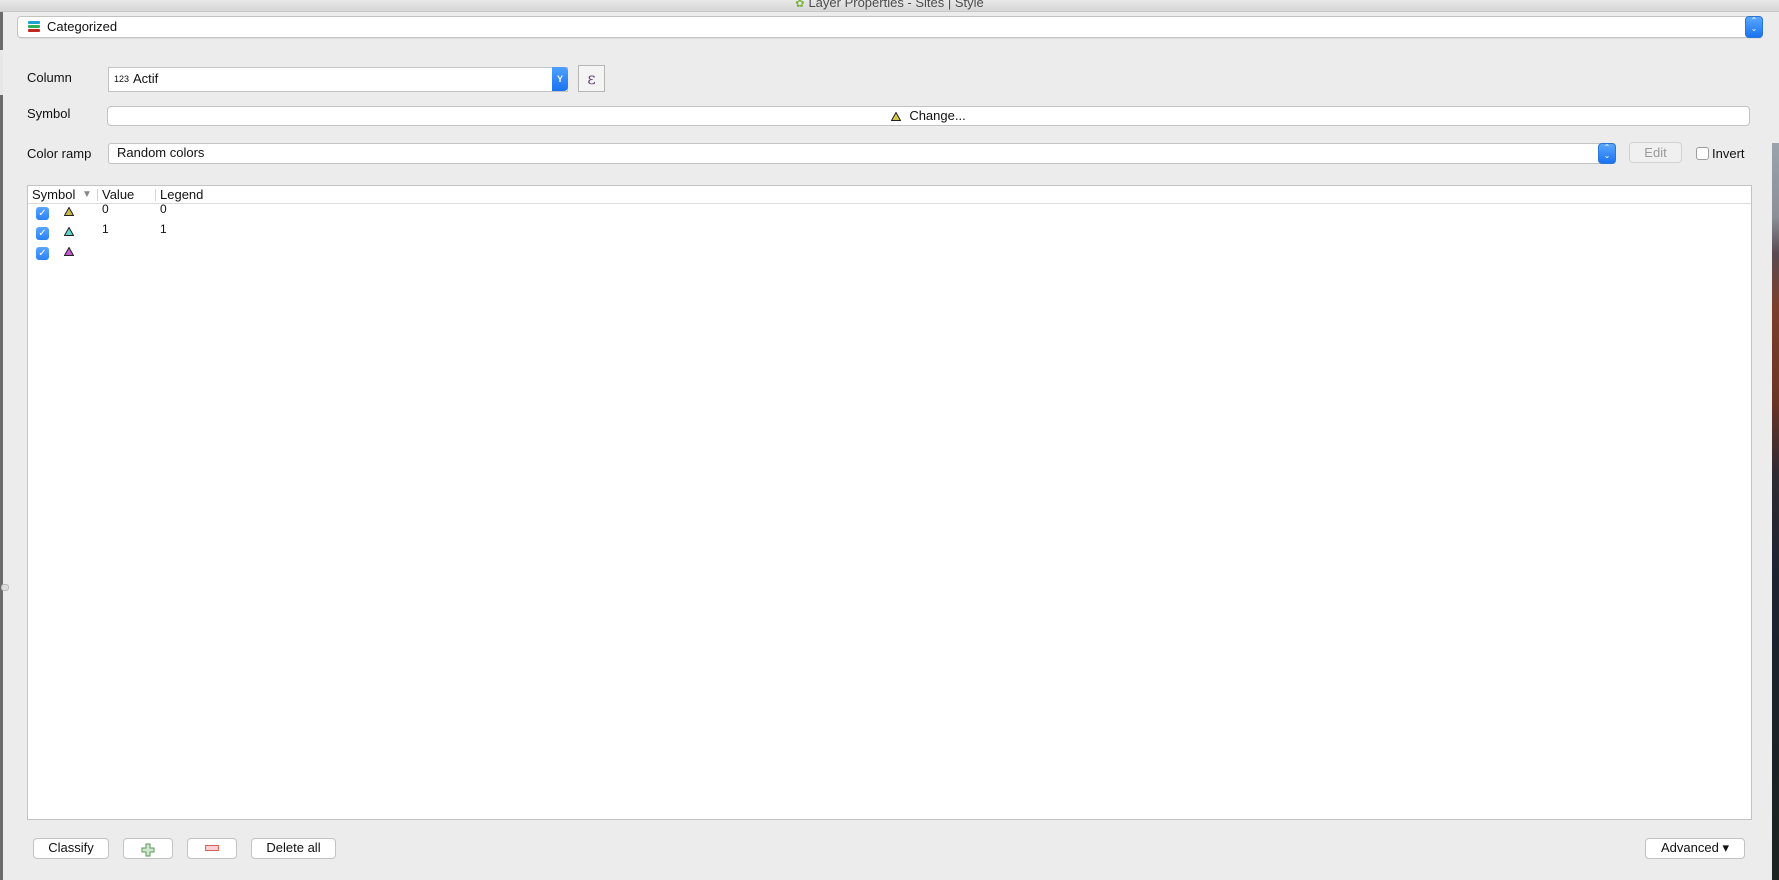  Describe the element at coordinates (1607, 153) in the screenshot. I see `color-ramp-arrows-icon: ⌃ ⌄` at that location.